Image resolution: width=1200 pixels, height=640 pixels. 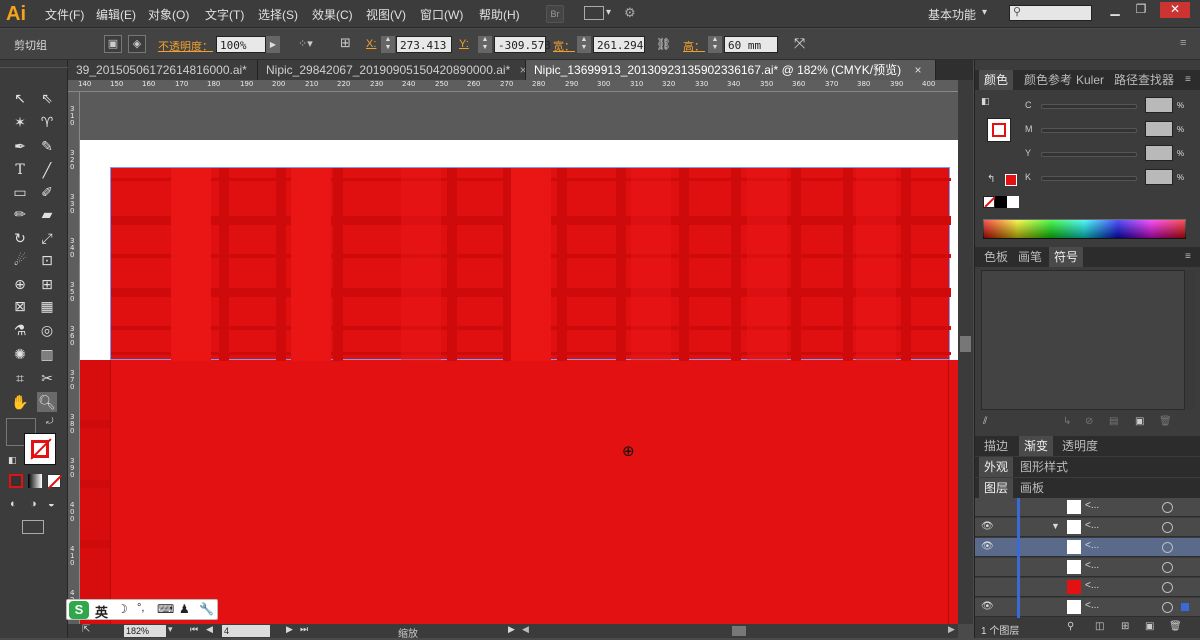 What do you see at coordinates (332, 14) in the screenshot?
I see `menu-effect: 效果(C)` at bounding box center [332, 14].